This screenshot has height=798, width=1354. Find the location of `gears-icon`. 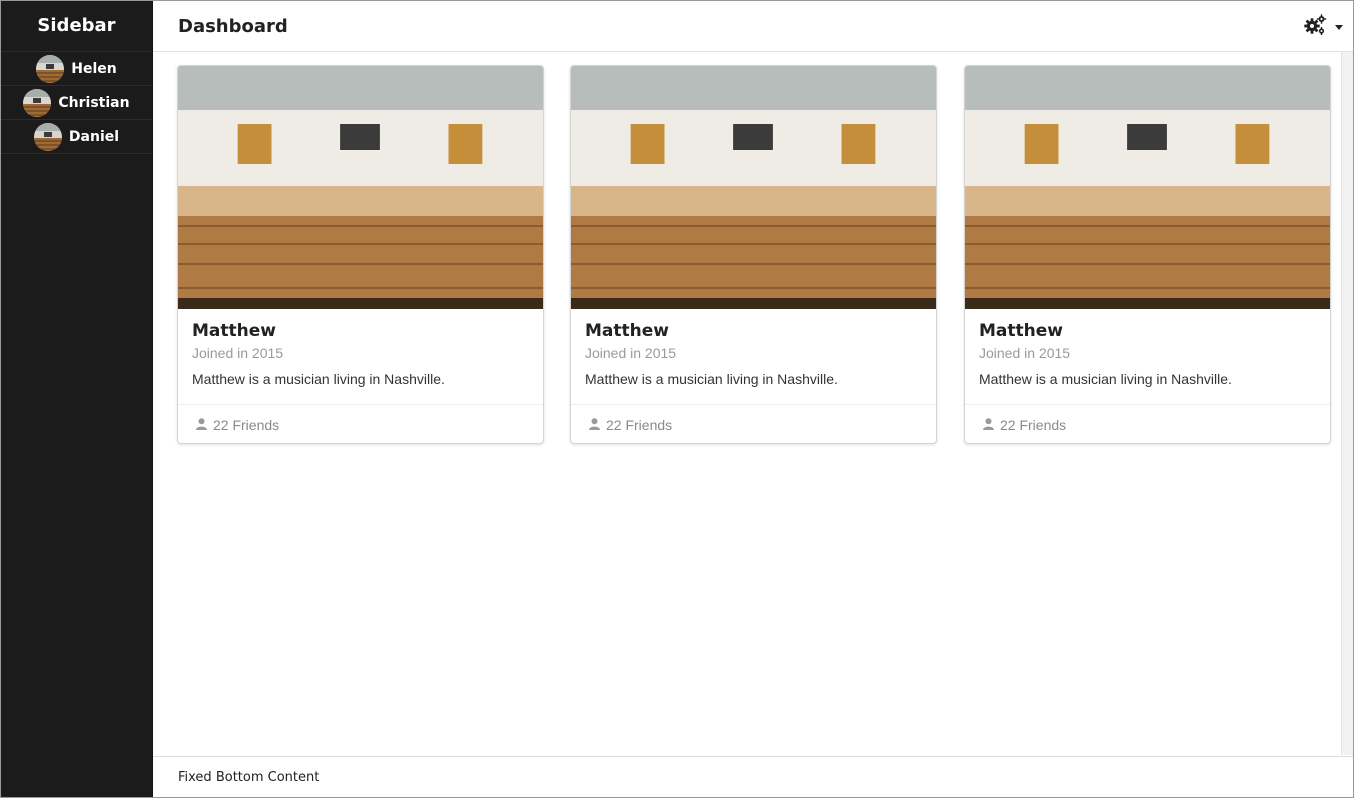

gears-icon is located at coordinates (1315, 27).